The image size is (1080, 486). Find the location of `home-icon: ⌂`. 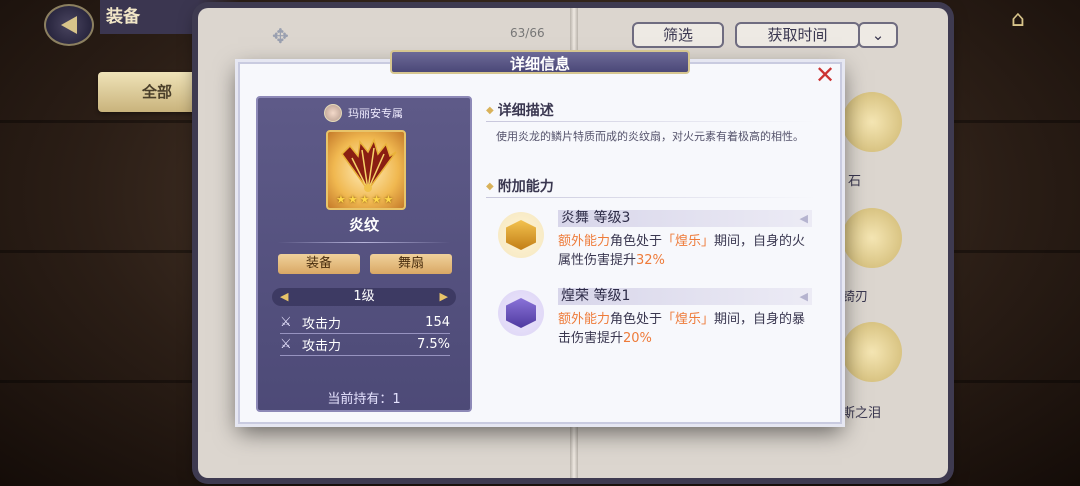

home-icon: ⌂ is located at coordinates (1018, 19).